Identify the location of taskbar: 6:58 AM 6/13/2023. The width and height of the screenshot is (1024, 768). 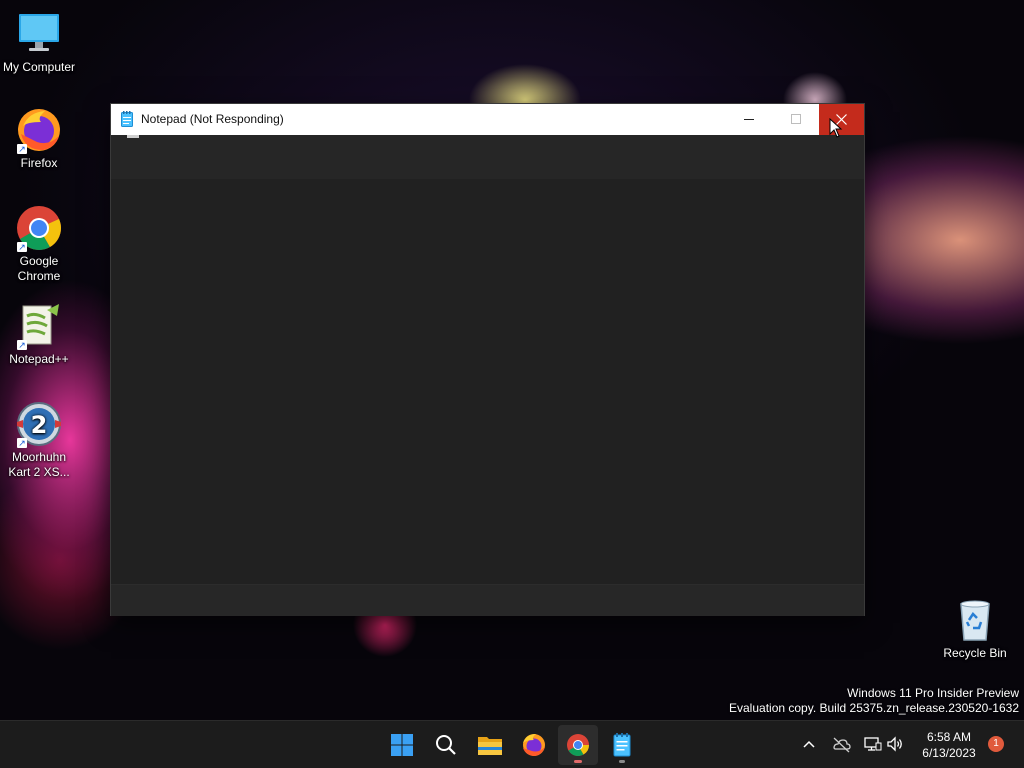
(512, 744).